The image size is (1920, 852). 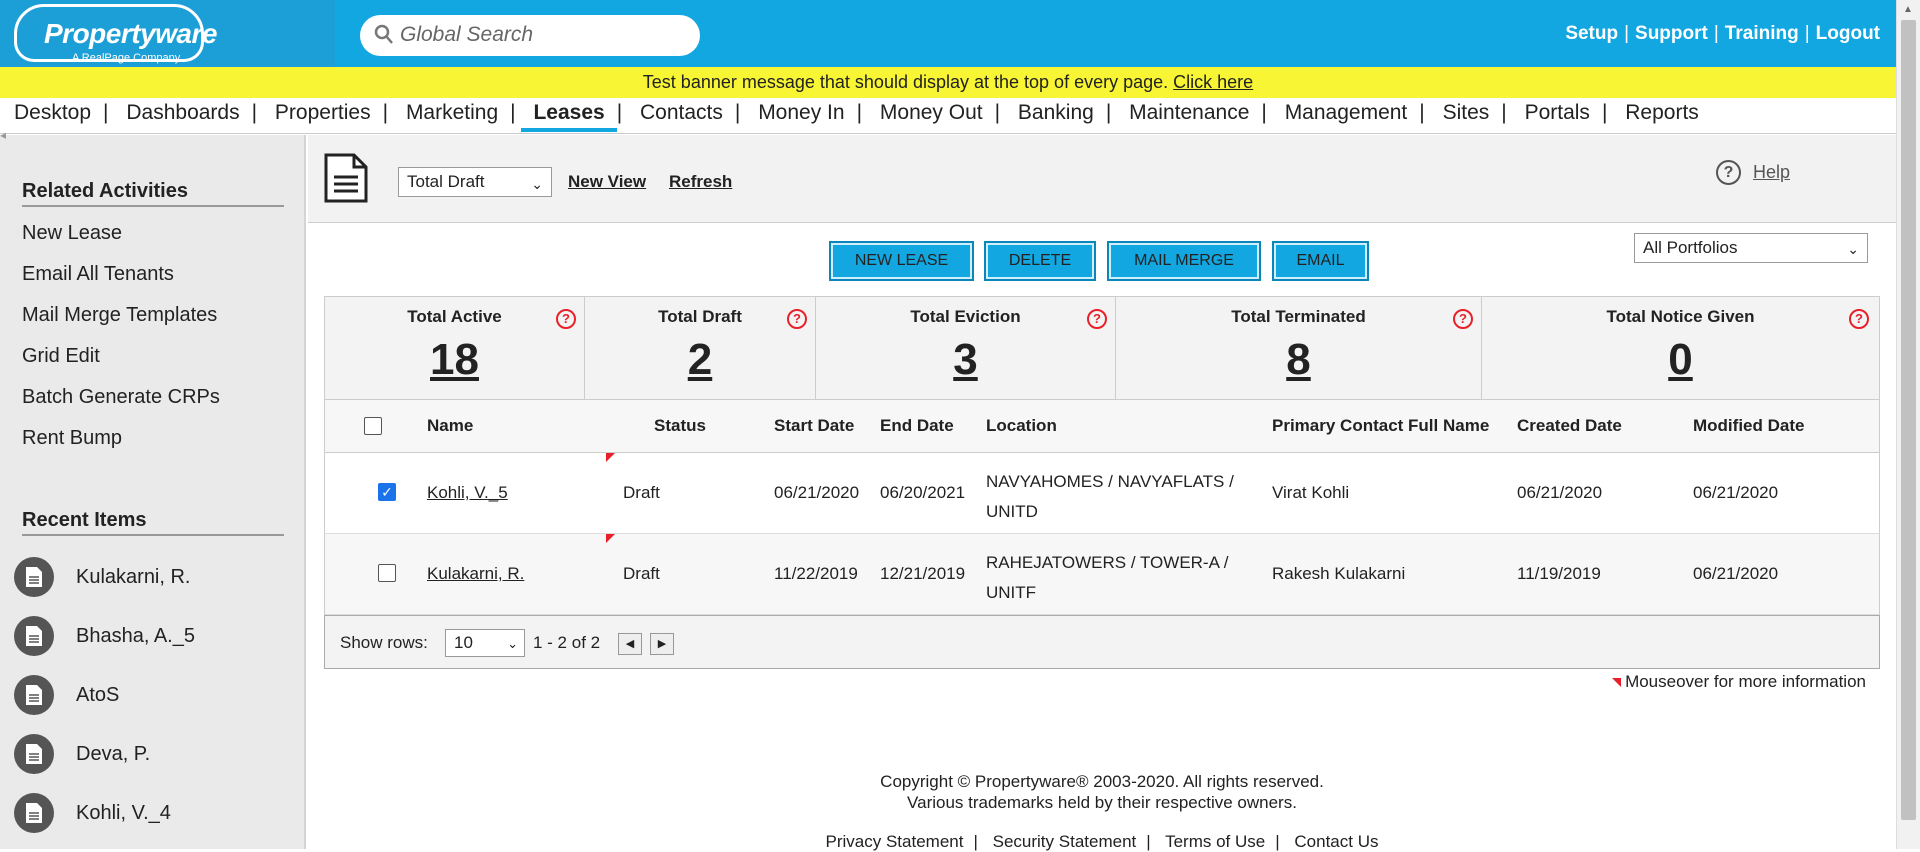 What do you see at coordinates (452, 113) in the screenshot?
I see `nav-marketing: Marketing` at bounding box center [452, 113].